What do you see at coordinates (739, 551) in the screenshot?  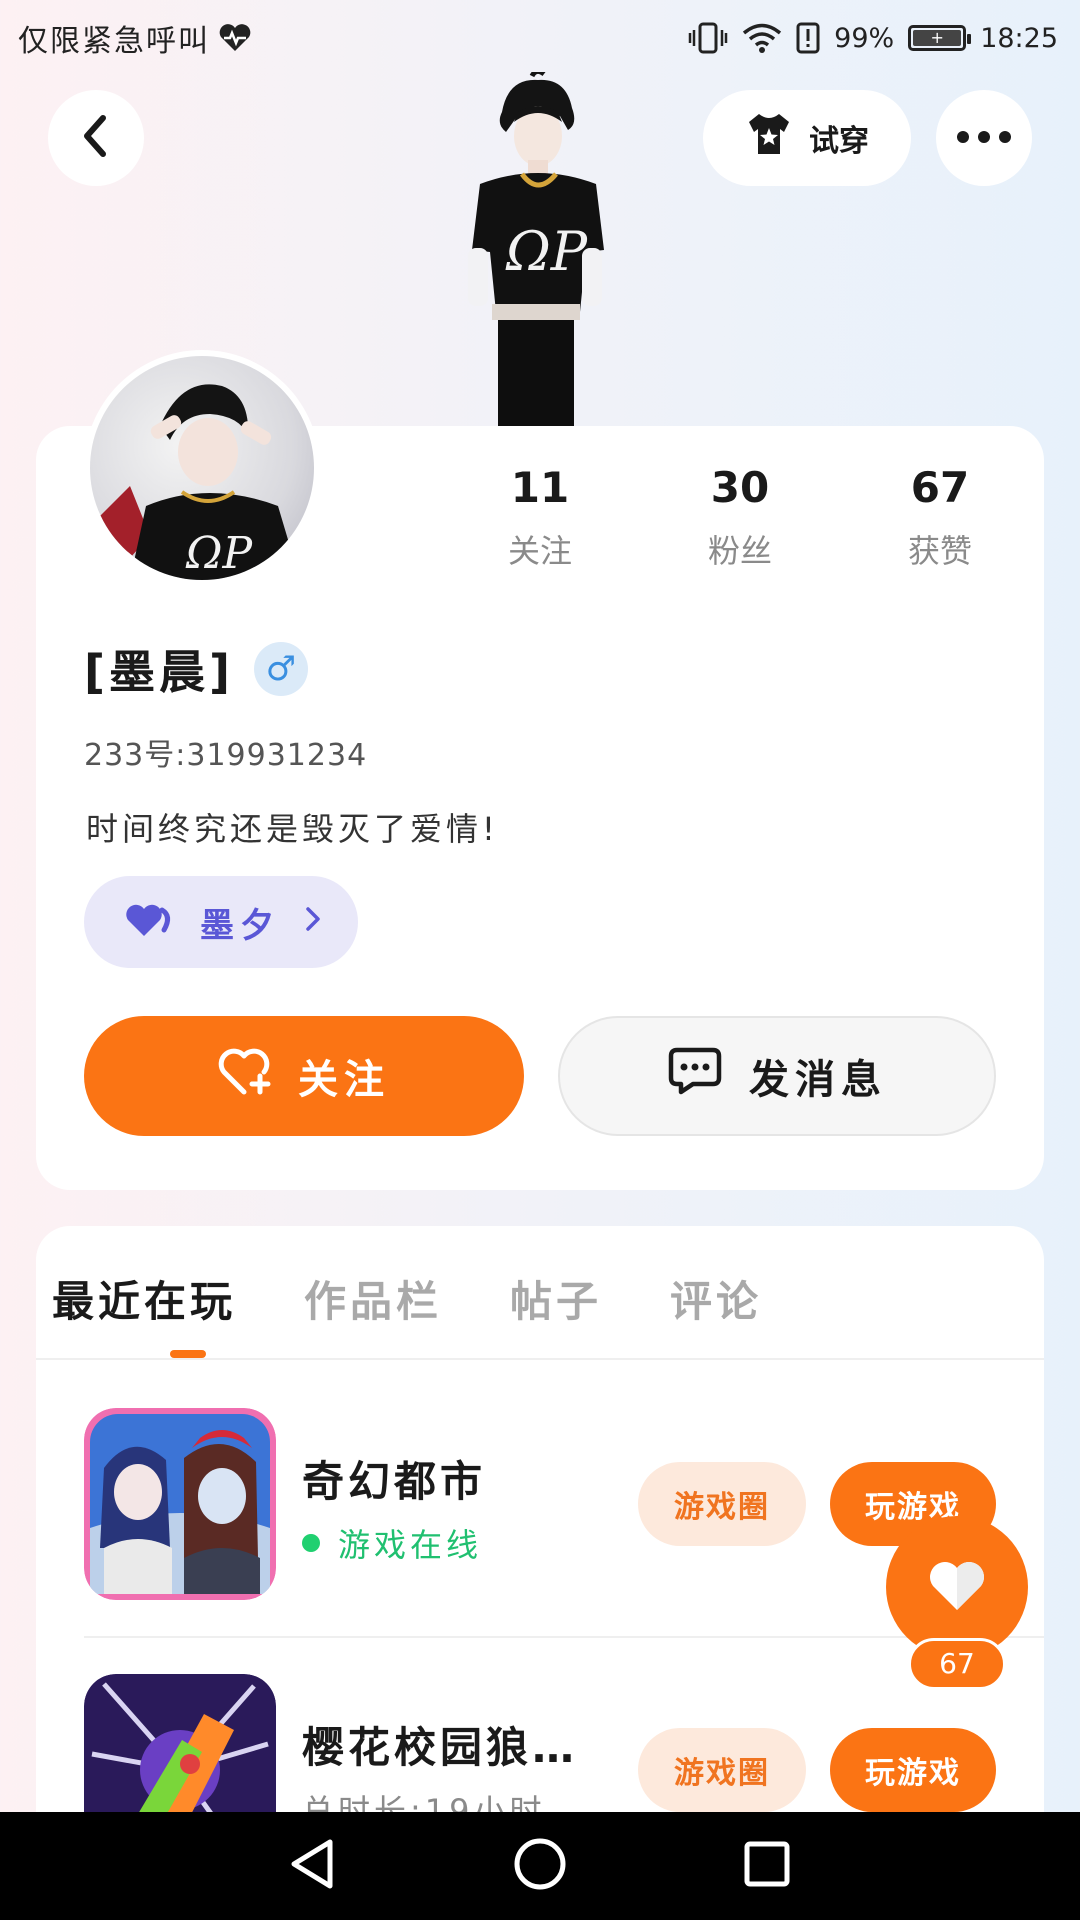 I see `stat-fans-label: 粉丝` at bounding box center [739, 551].